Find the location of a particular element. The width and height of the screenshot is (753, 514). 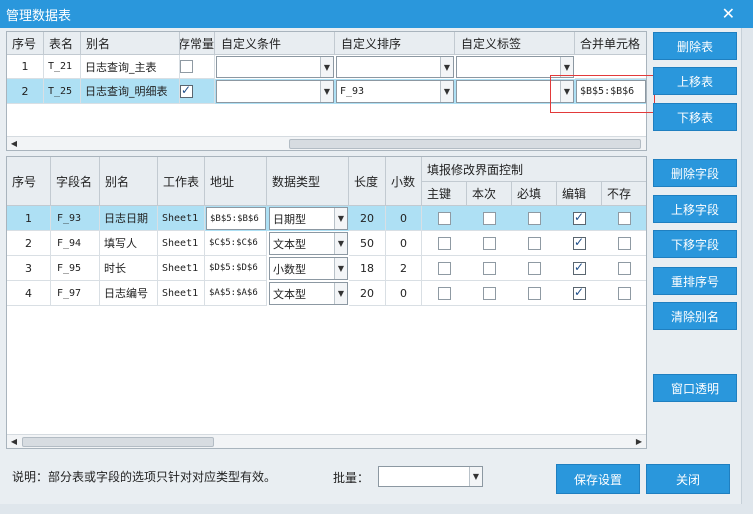

field-row: 2 F_94 填写人 Sheet1 $C$5:$C$6 文本型 ▼ 50 0 is located at coordinates (326, 243).